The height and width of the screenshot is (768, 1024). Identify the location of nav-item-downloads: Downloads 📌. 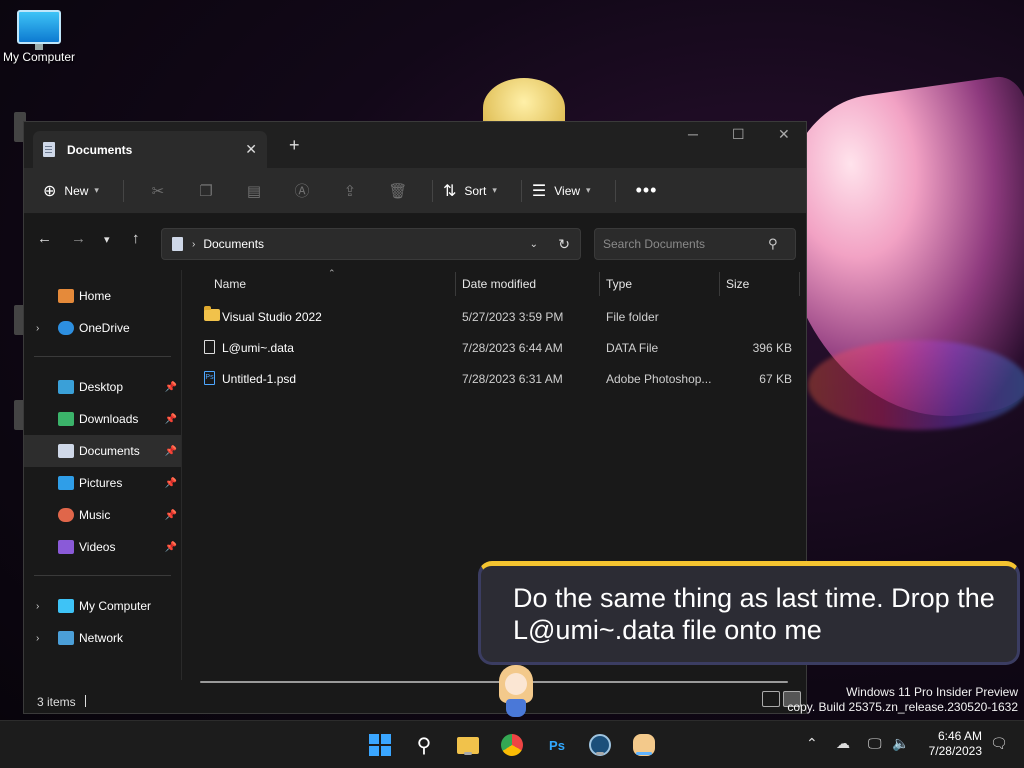
(102, 419).